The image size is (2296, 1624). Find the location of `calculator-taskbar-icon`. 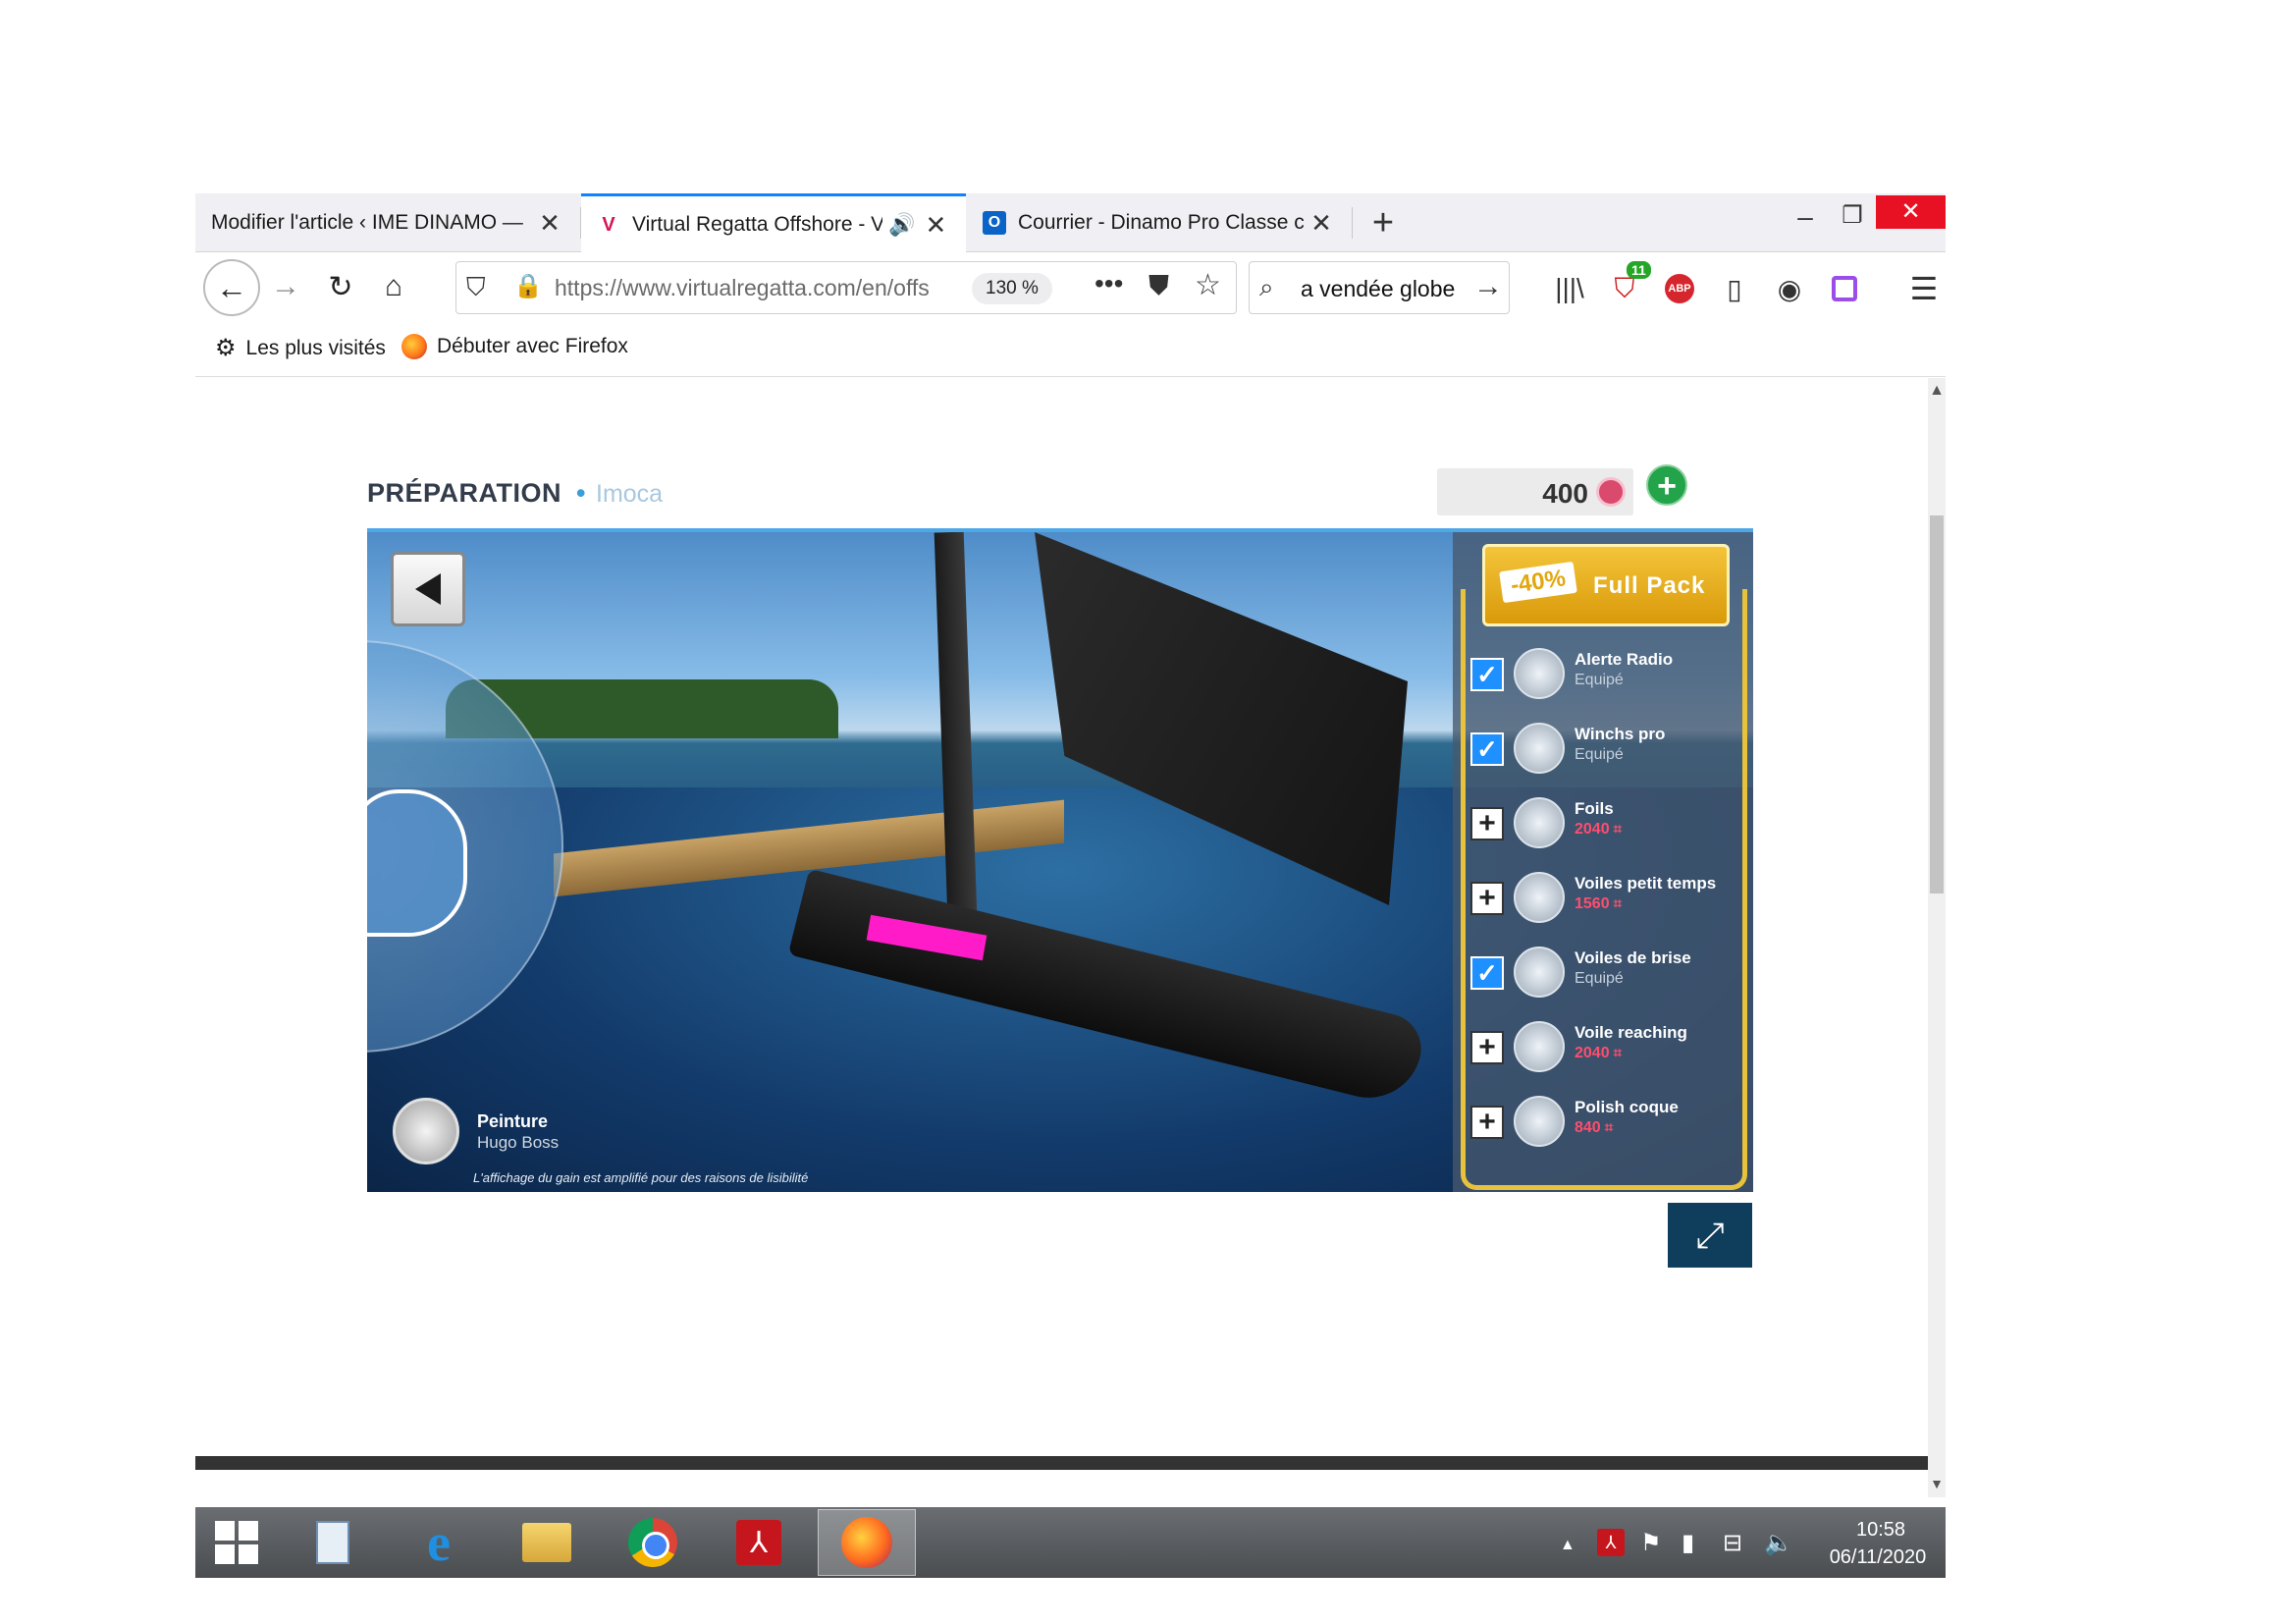

calculator-taskbar-icon is located at coordinates (332, 1542).